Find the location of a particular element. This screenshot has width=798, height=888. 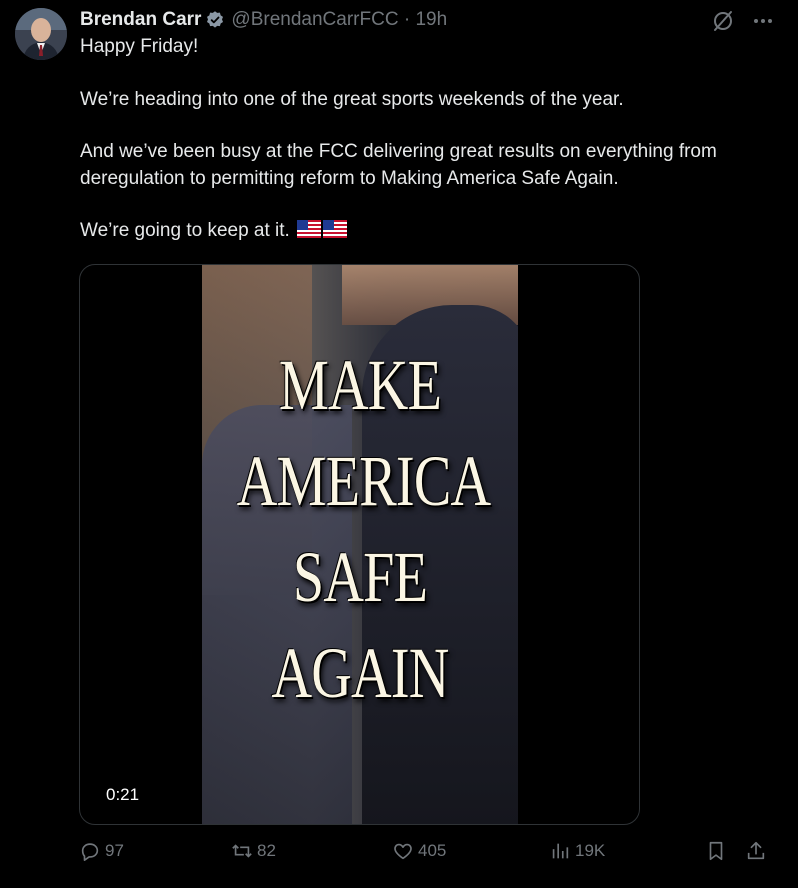

video-duration: 0:21 is located at coordinates (123, 795).